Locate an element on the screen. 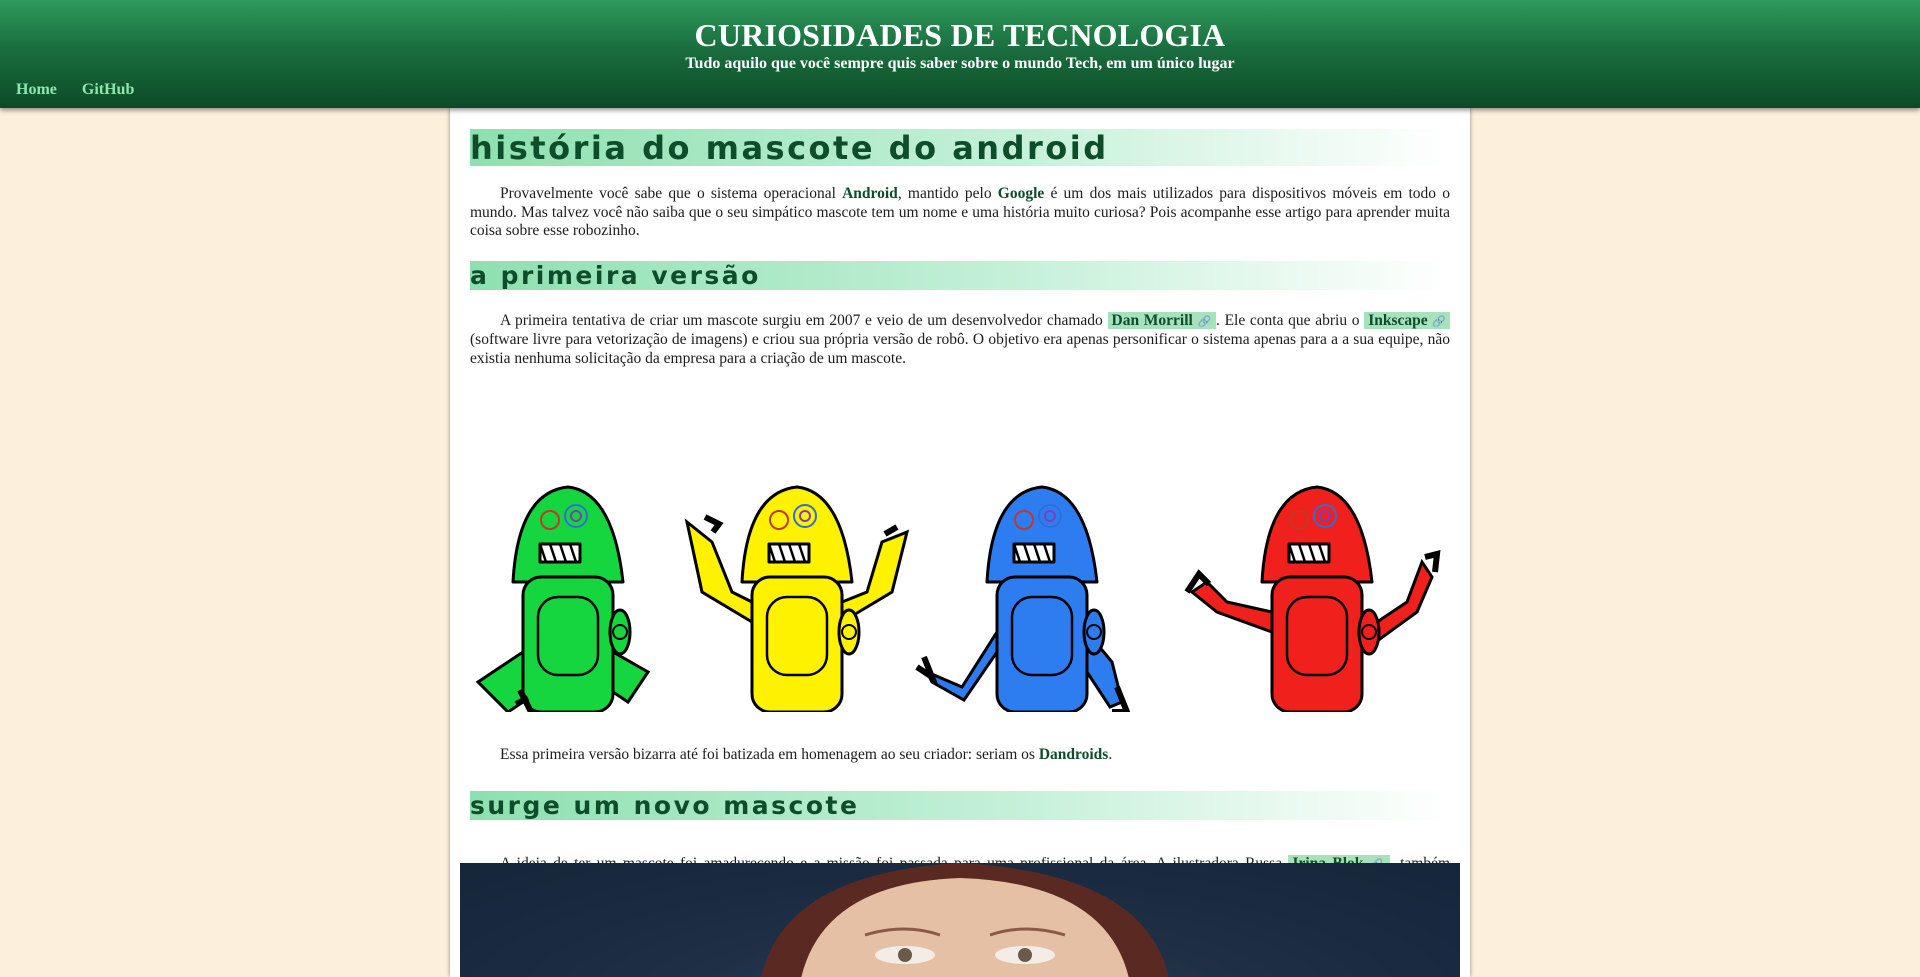  main-nav: Home GitHub is located at coordinates (85, 90).